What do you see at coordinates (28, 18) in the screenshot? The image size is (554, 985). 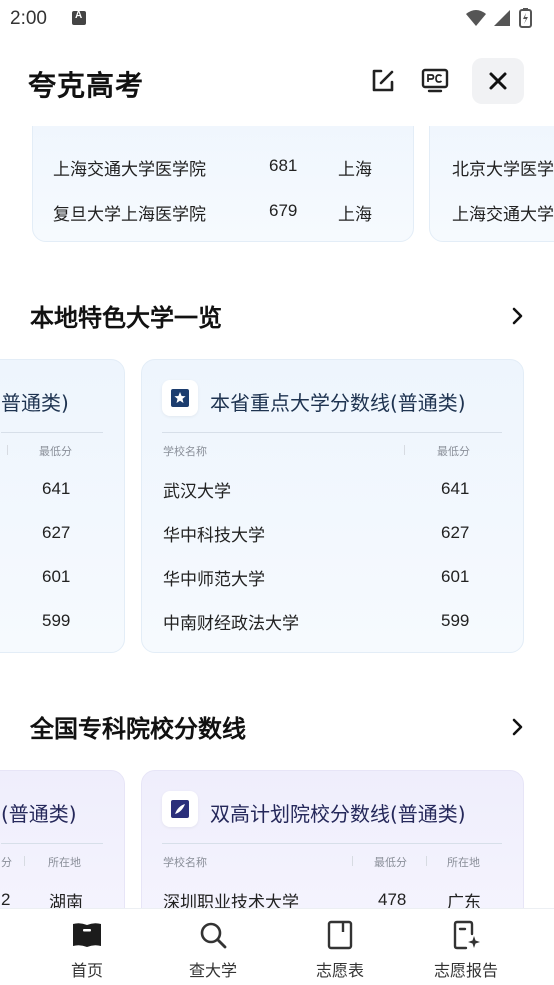 I see `status-time: 2:00` at bounding box center [28, 18].